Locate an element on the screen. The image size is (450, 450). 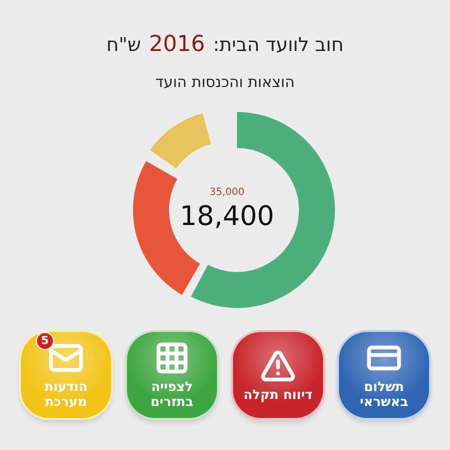
button-label: לצפייה בתזרים is located at coordinates (172, 395).